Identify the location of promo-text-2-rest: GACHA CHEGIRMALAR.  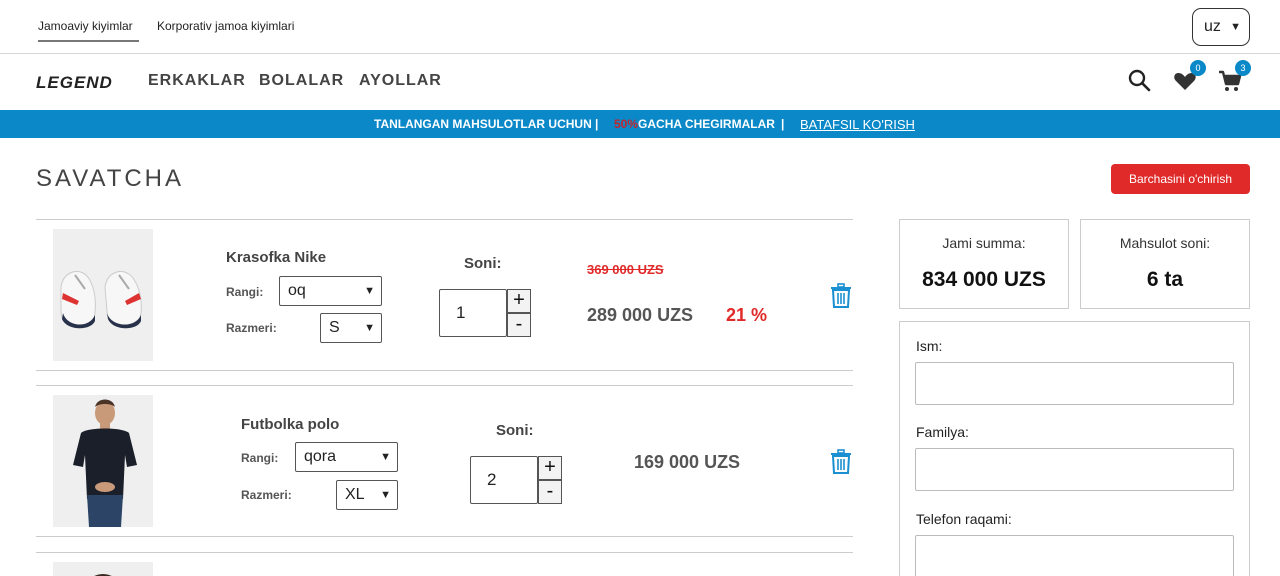
(706, 124).